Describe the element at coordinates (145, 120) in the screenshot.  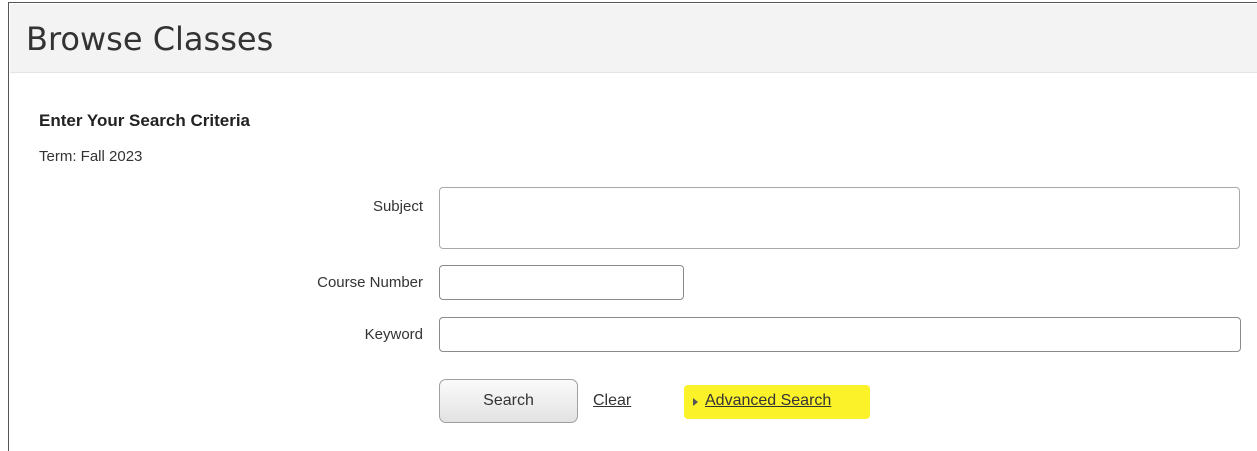
I see `search-criteria-heading: Enter Your Search Criteria` at that location.